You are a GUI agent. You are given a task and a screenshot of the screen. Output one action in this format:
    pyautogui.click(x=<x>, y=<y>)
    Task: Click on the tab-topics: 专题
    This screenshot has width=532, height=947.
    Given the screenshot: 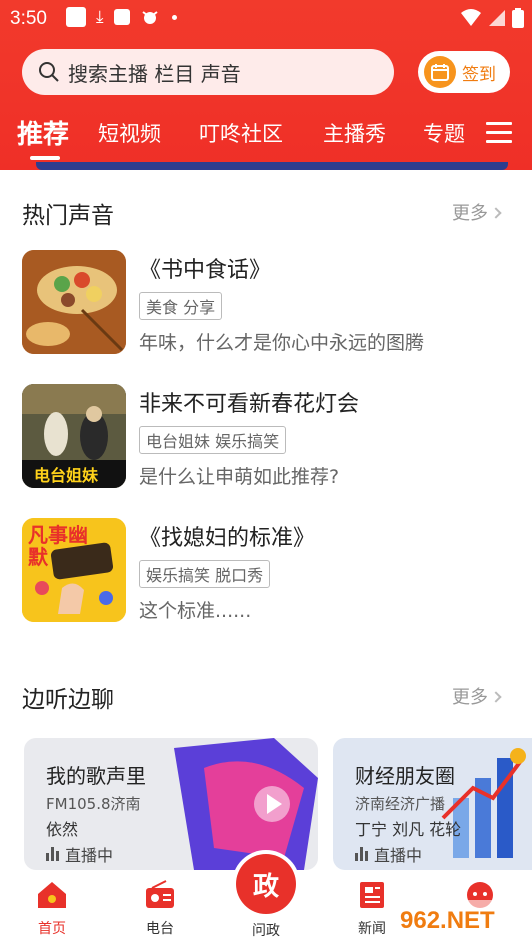 What is the action you would take?
    pyautogui.click(x=444, y=133)
    